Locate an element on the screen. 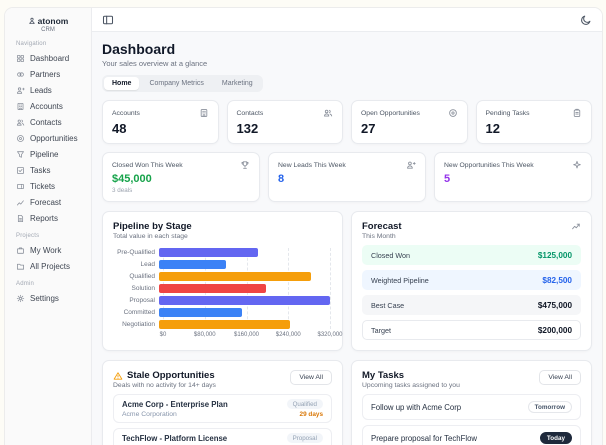 This screenshot has height=445, width=606. nav-section: Projects My Work All Projects is located at coordinates (48, 253).